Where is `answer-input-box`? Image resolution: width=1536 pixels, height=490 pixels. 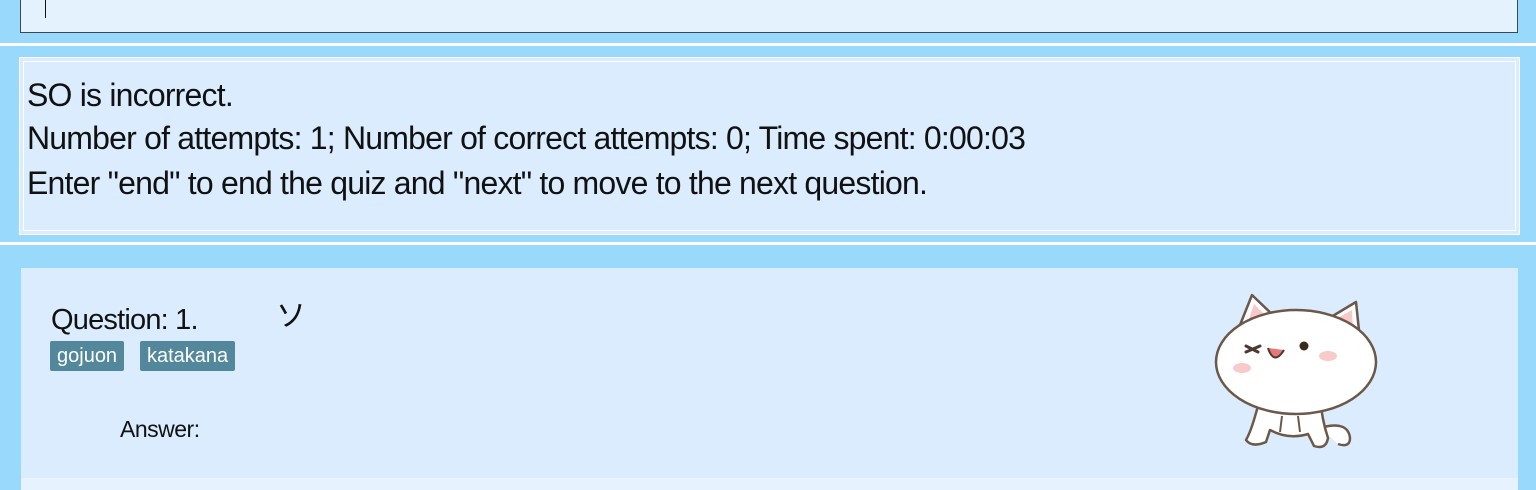
answer-input-box is located at coordinates (769, 16).